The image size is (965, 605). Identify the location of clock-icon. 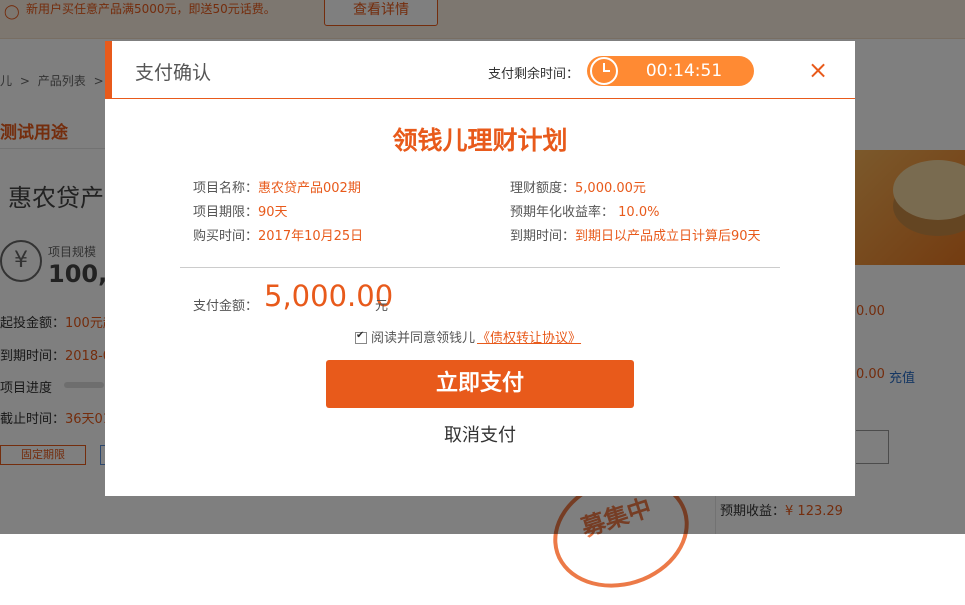
(604, 71).